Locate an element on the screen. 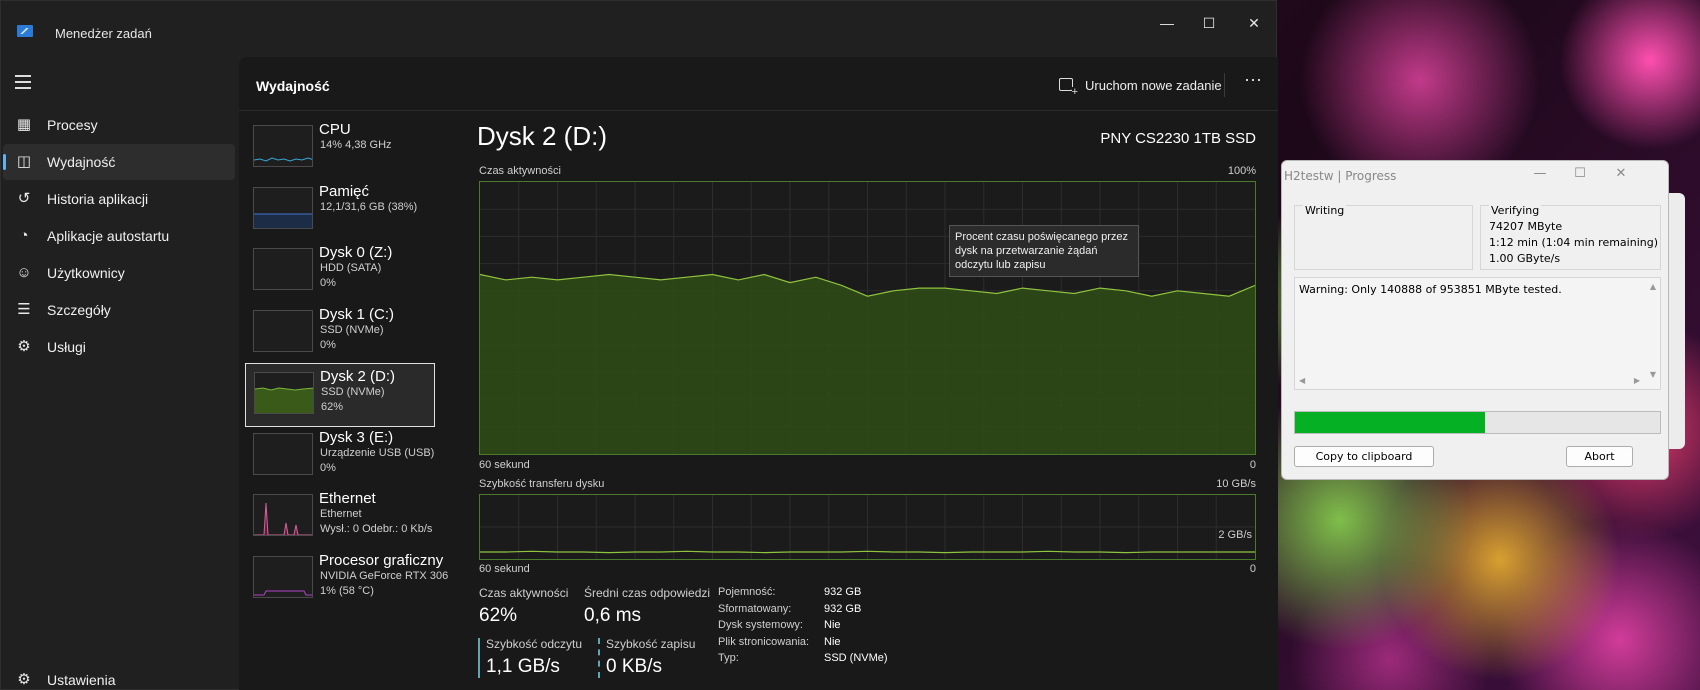 The image size is (1700, 690). device-subtitle: NVIDIA GeForce RTX 306 is located at coordinates (384, 575).